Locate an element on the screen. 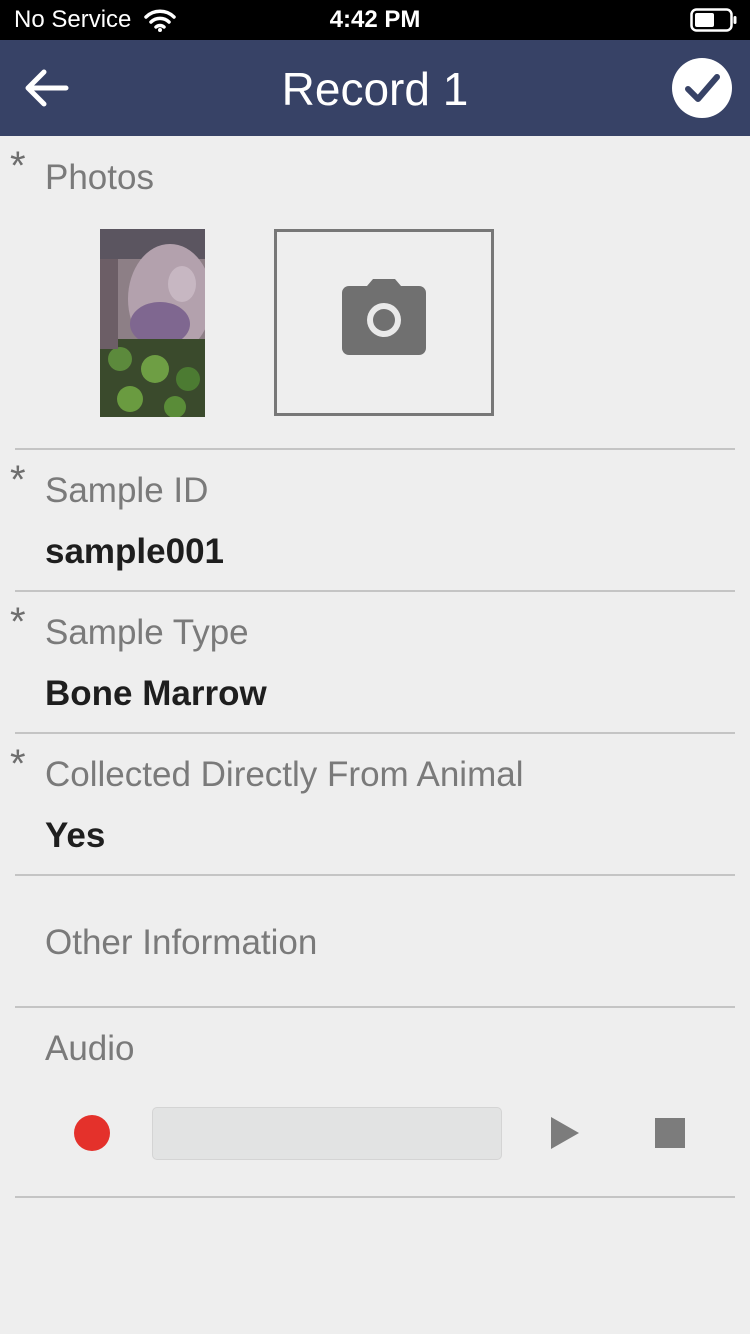 Image resolution: width=750 pixels, height=1334 pixels. check-circle-icon is located at coordinates (702, 88).